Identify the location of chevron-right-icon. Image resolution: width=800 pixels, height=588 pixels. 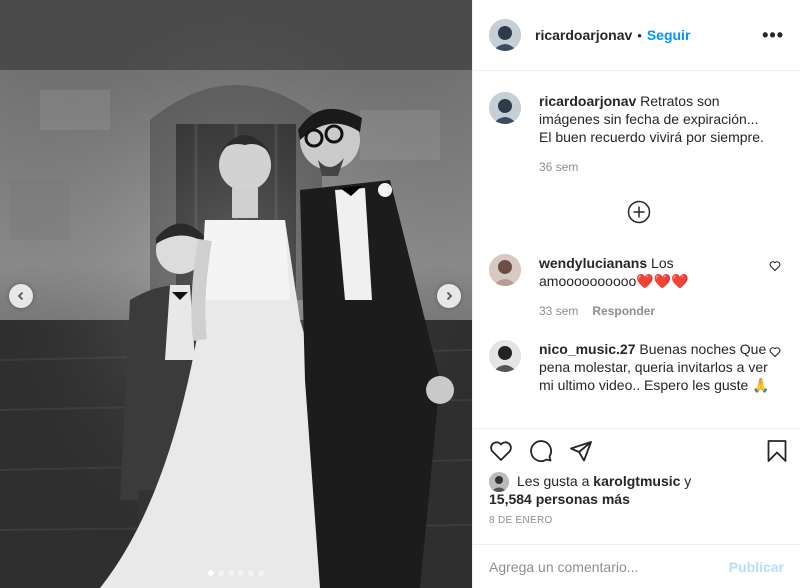
(449, 296).